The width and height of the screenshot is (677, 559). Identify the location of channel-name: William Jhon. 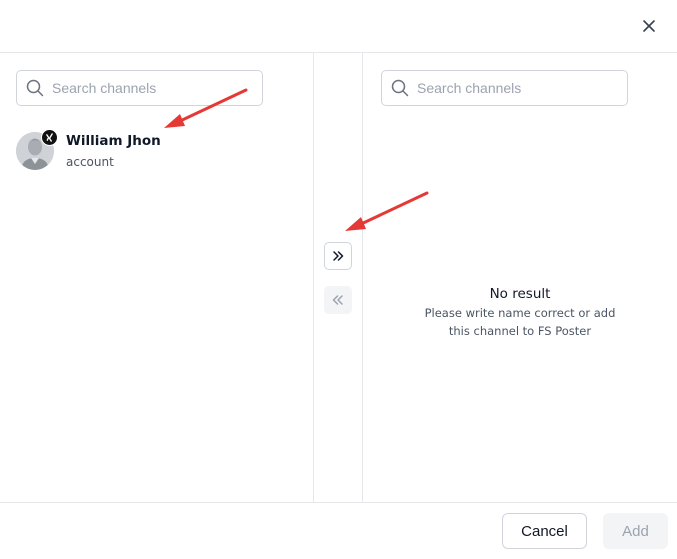
(113, 140).